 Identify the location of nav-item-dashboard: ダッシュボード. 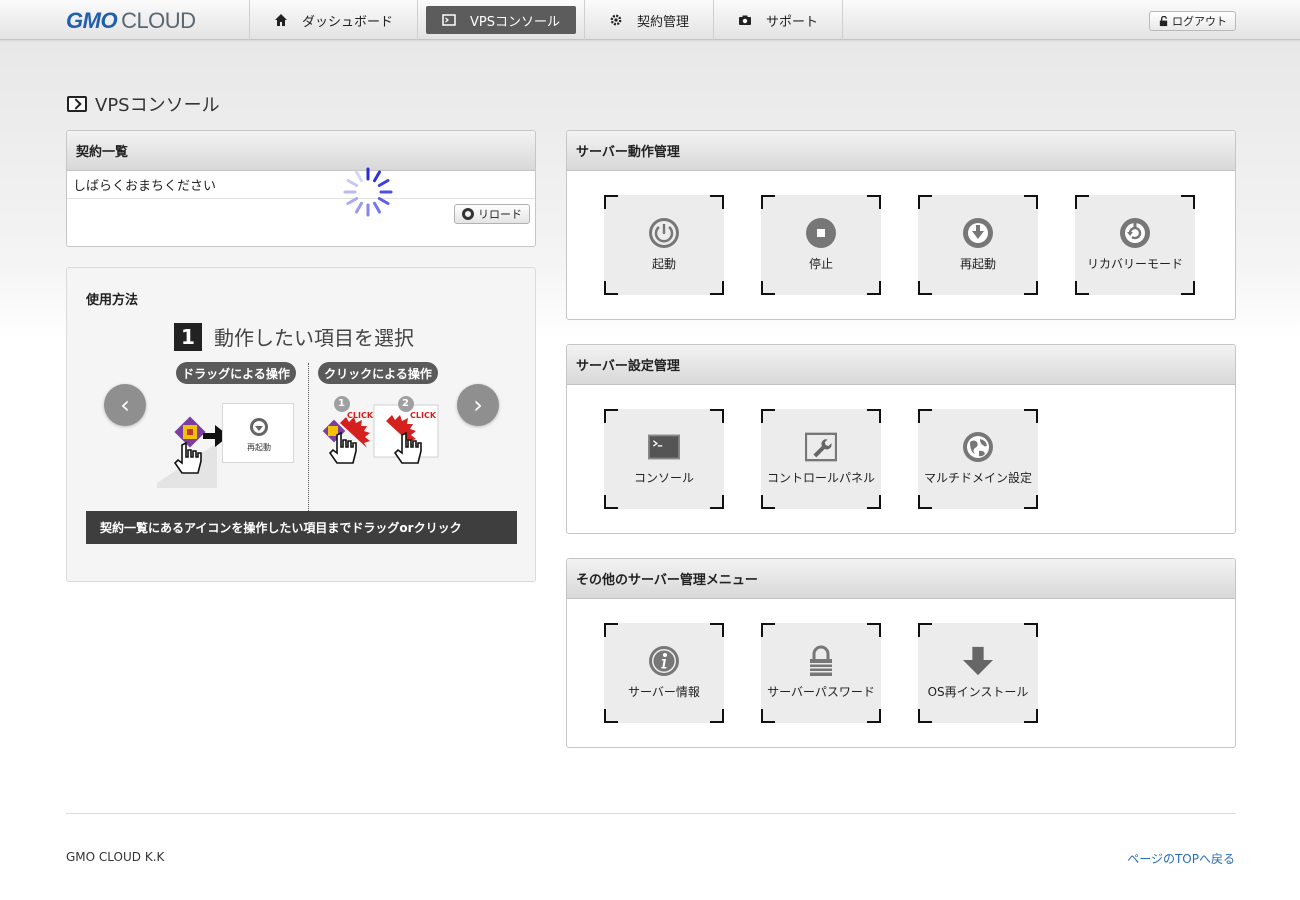
(333, 20).